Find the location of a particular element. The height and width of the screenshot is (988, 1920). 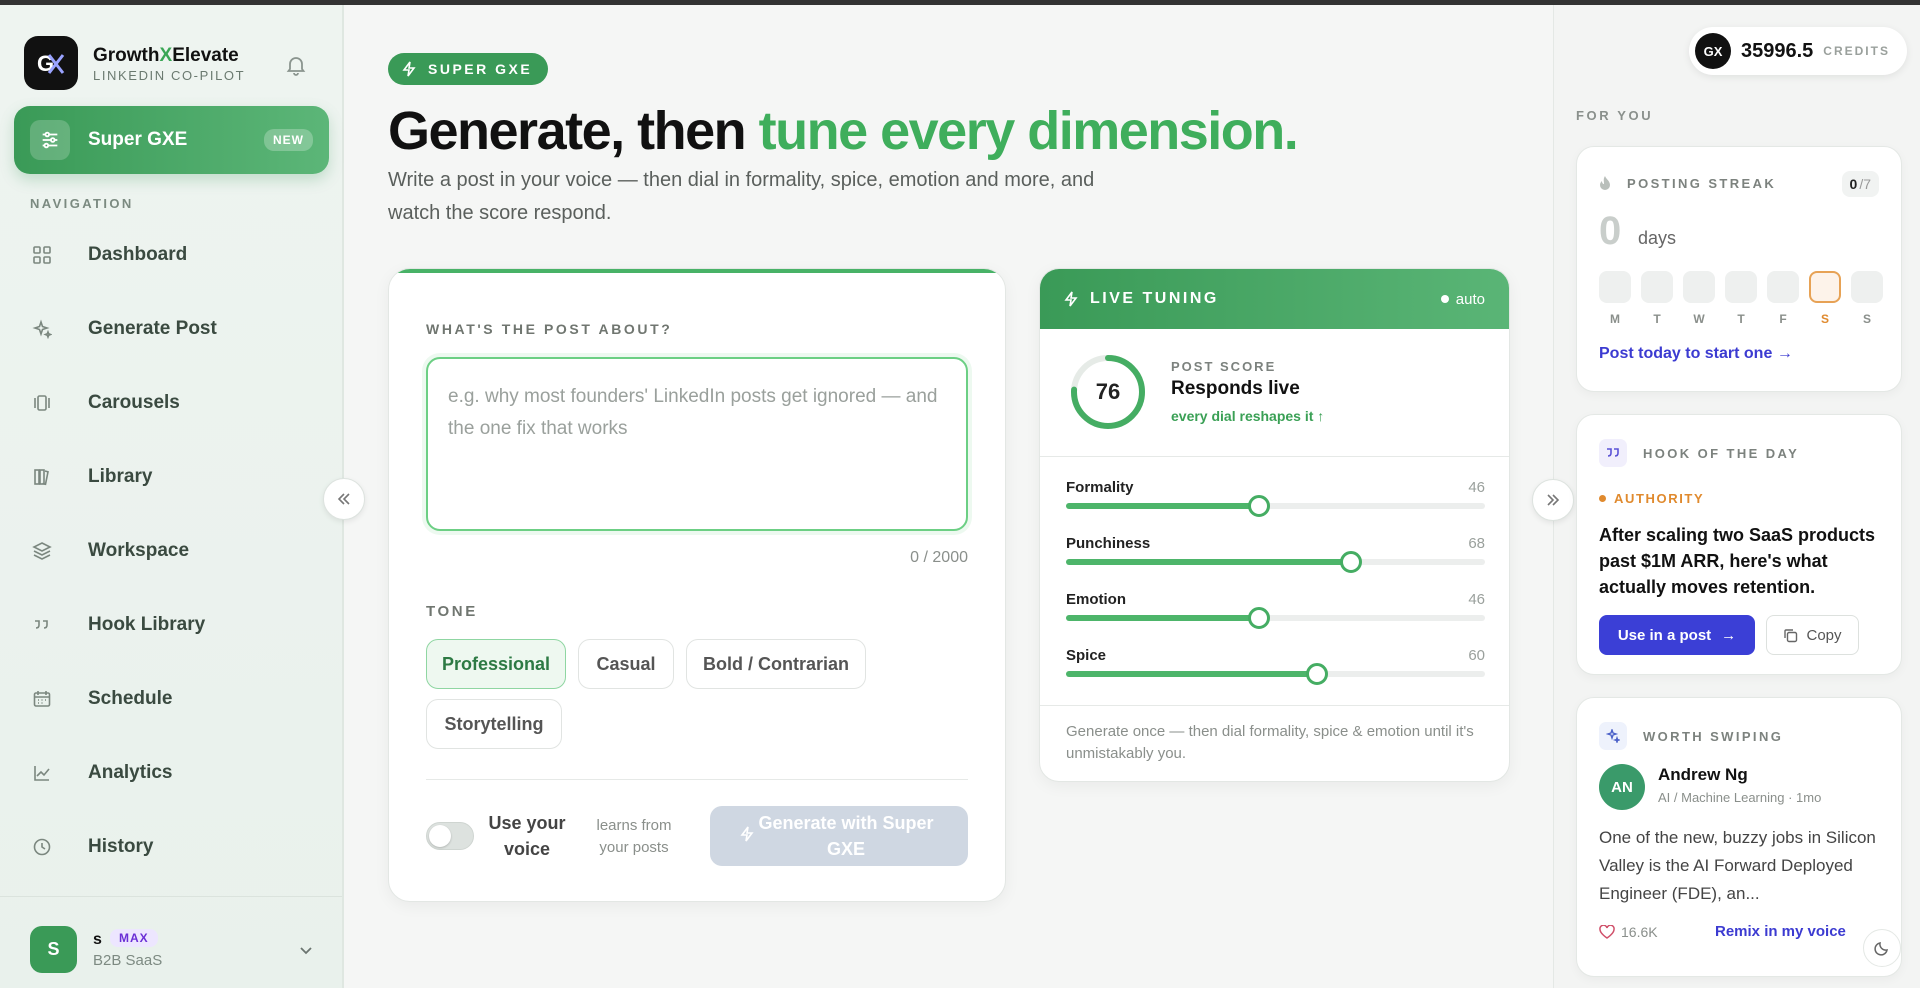

streak-days-label: days is located at coordinates (1657, 238).